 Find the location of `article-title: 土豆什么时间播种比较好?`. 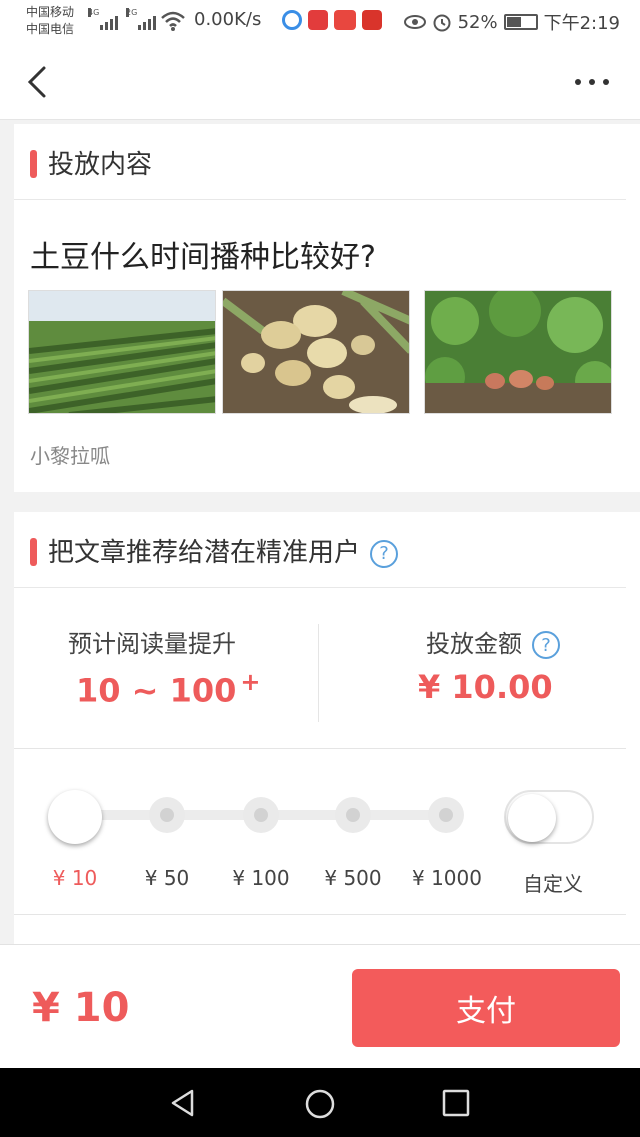

article-title: 土豆什么时间播种比较好? is located at coordinates (203, 254).